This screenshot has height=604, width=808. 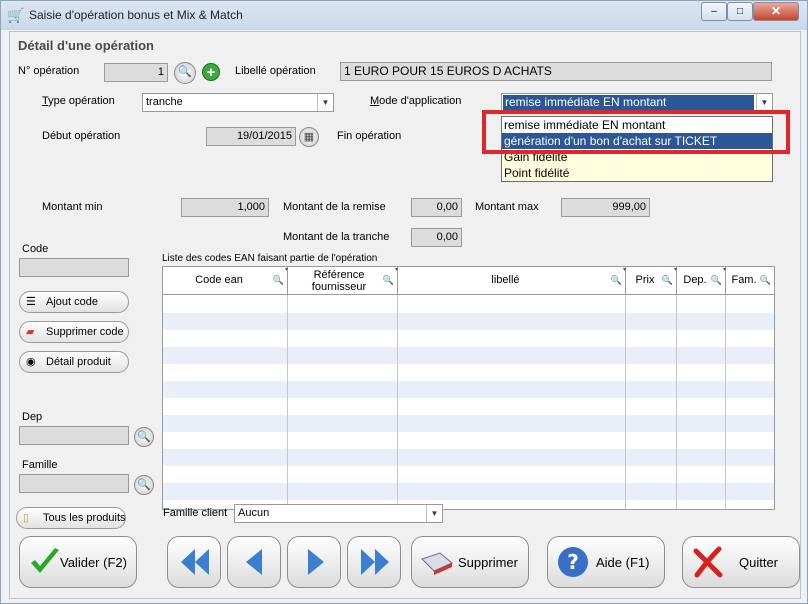 I want to click on column-header-reference: ▾ Référence fournisseur 🔍, so click(x=341, y=281).